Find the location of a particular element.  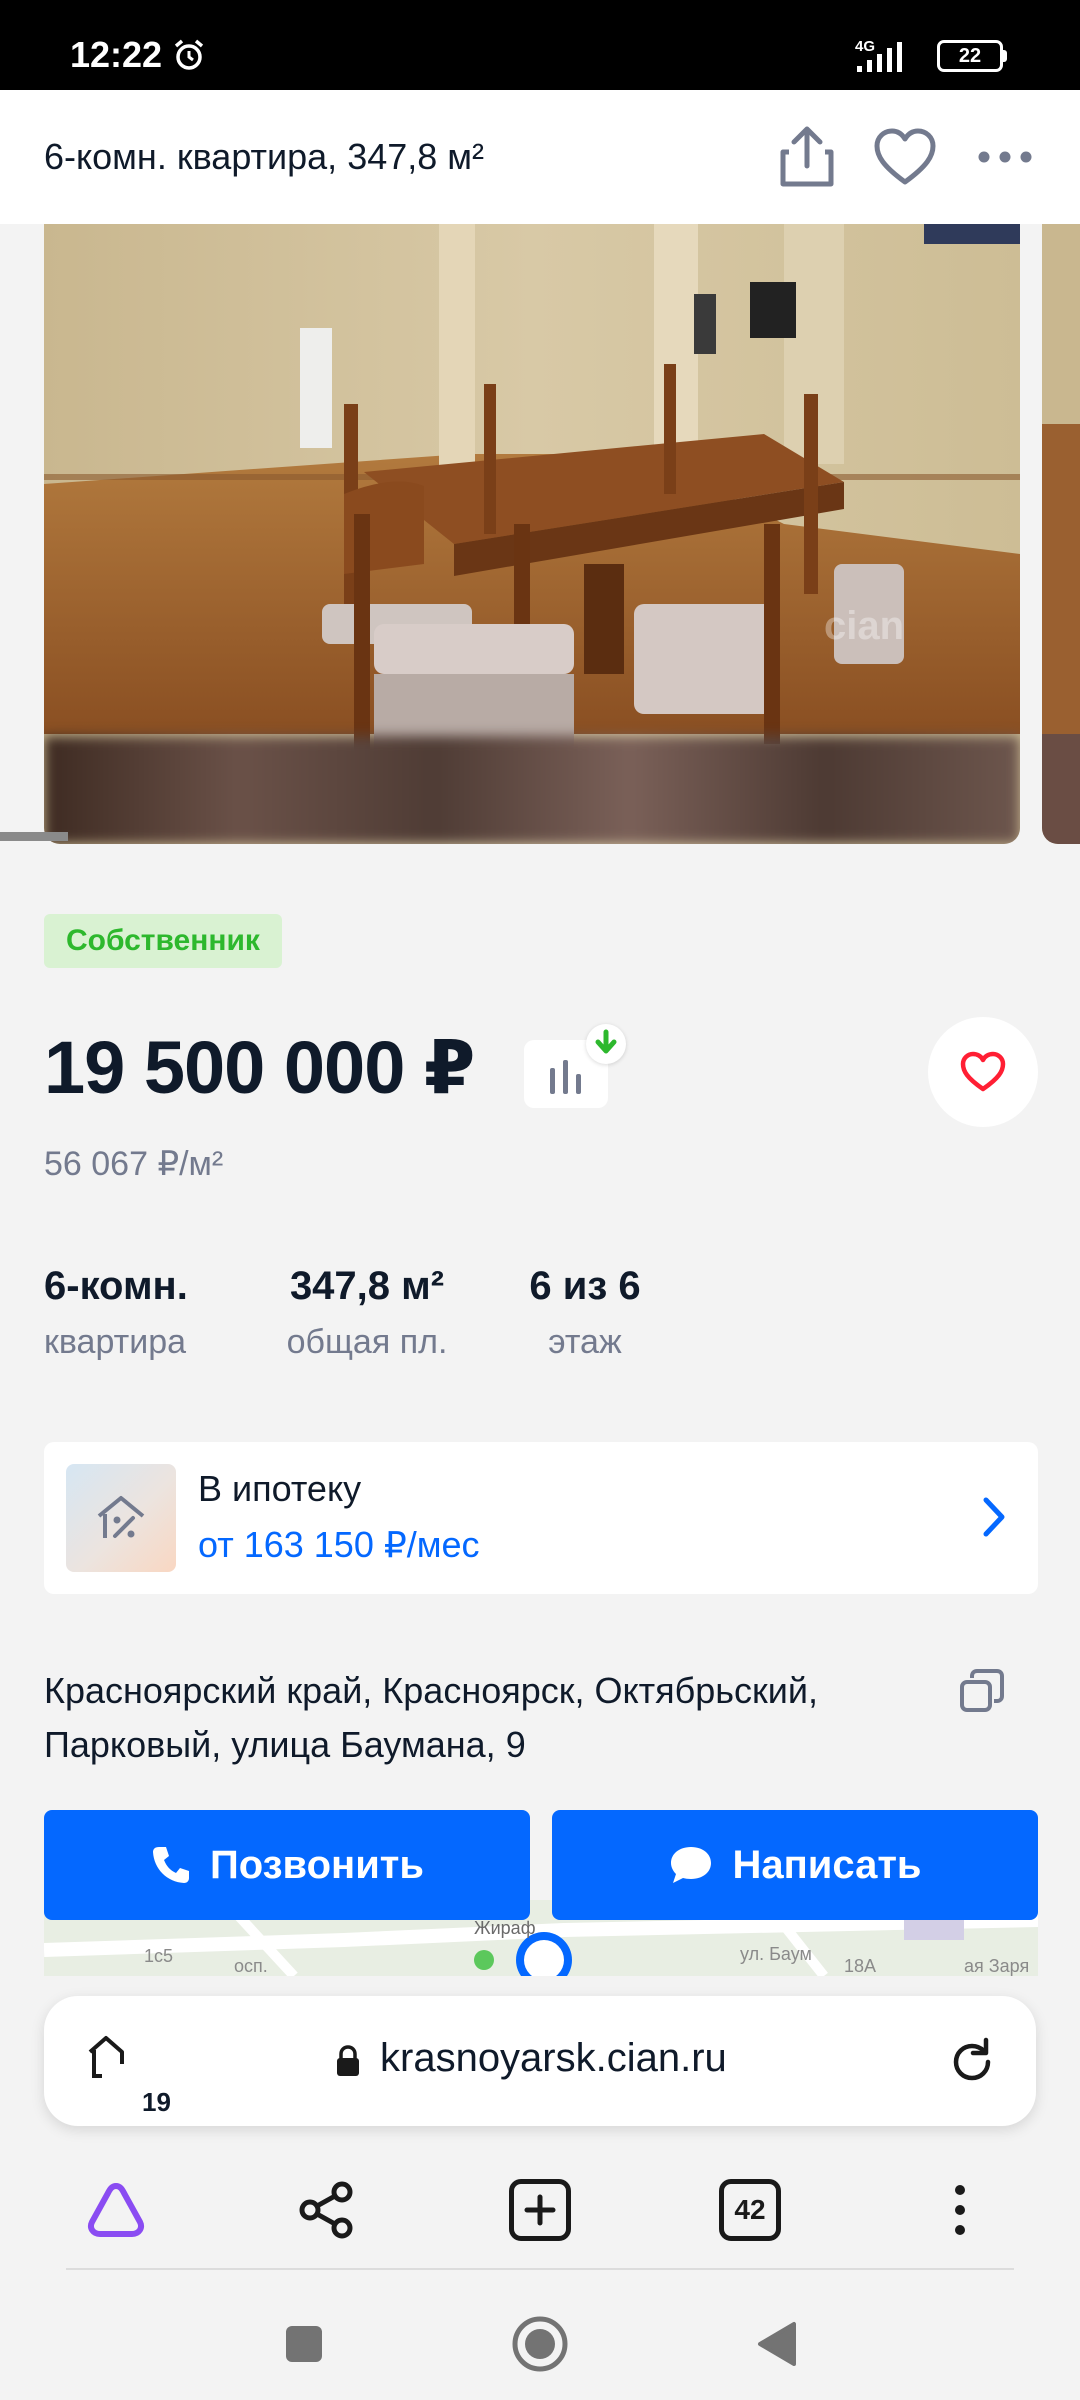

mortgage-card: В ипотеку от 163 150 ₽/мес is located at coordinates (541, 1518).